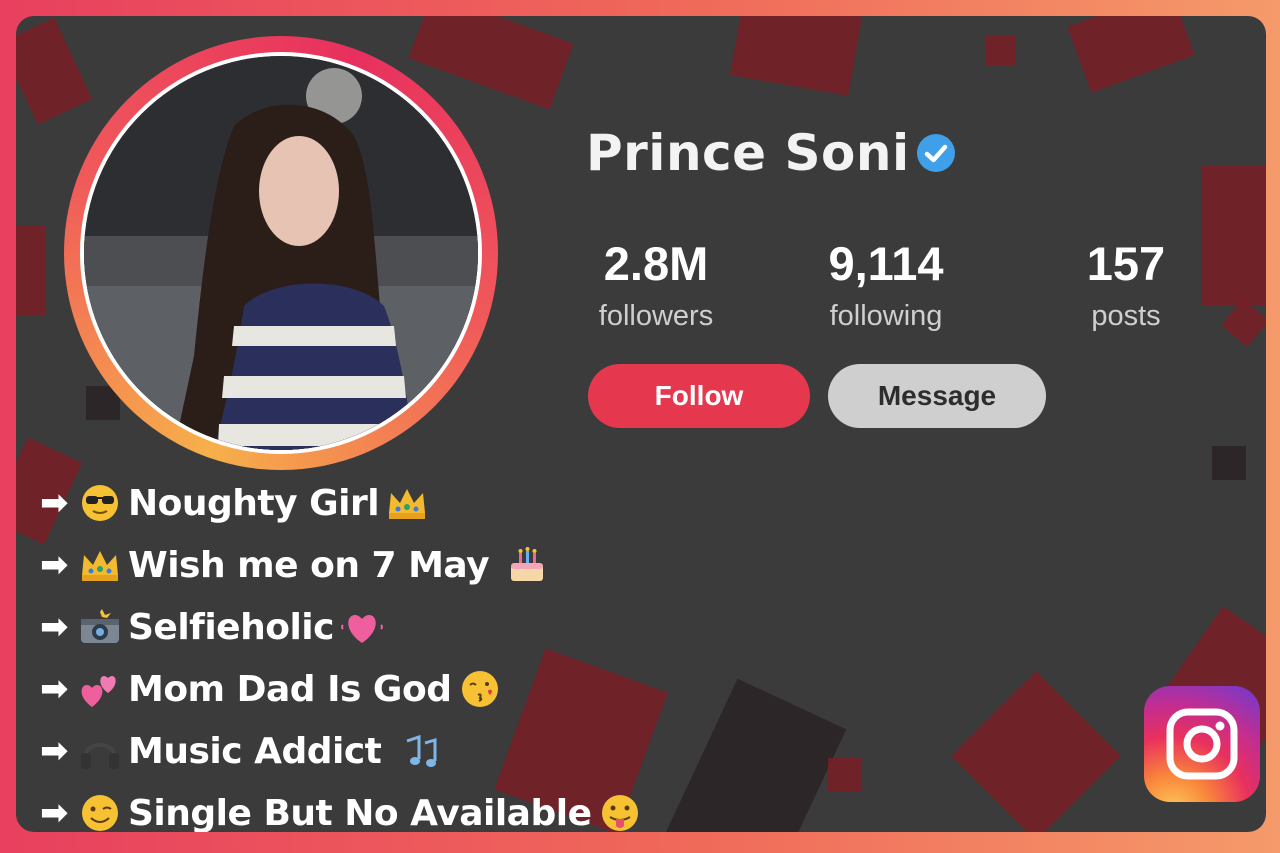 The image size is (1280, 853). Describe the element at coordinates (419, 751) in the screenshot. I see `music-notes-emoji-icon` at that location.